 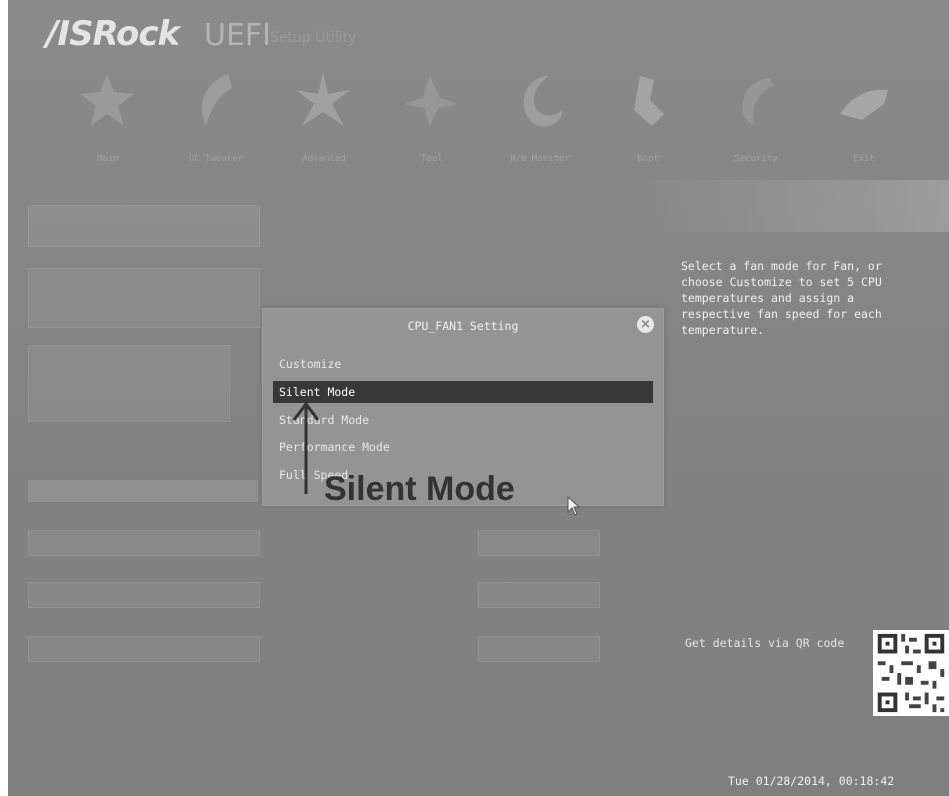 I want to click on nav-oc-tweaker-label: OC Tweaker, so click(x=216, y=159).